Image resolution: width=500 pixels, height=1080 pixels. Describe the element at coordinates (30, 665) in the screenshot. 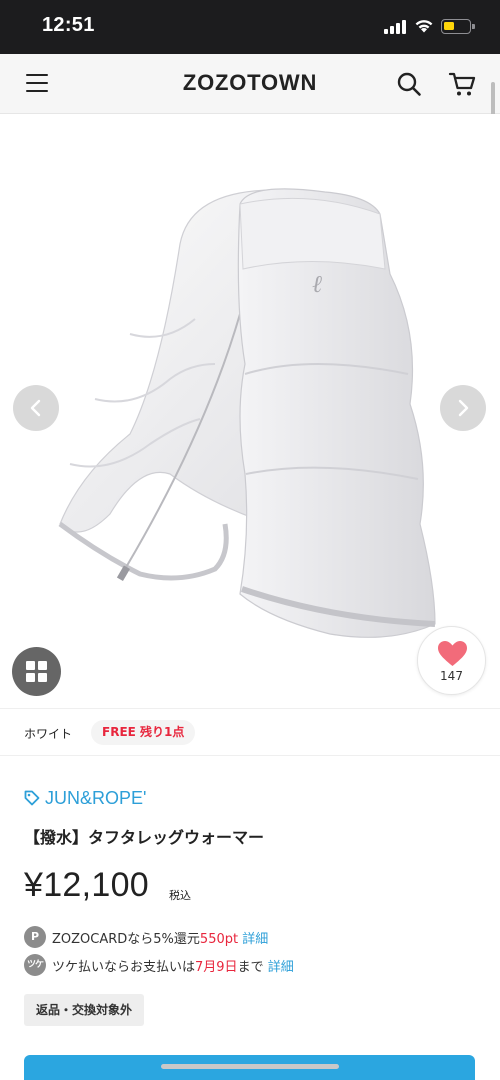

I see `grid-icon` at that location.